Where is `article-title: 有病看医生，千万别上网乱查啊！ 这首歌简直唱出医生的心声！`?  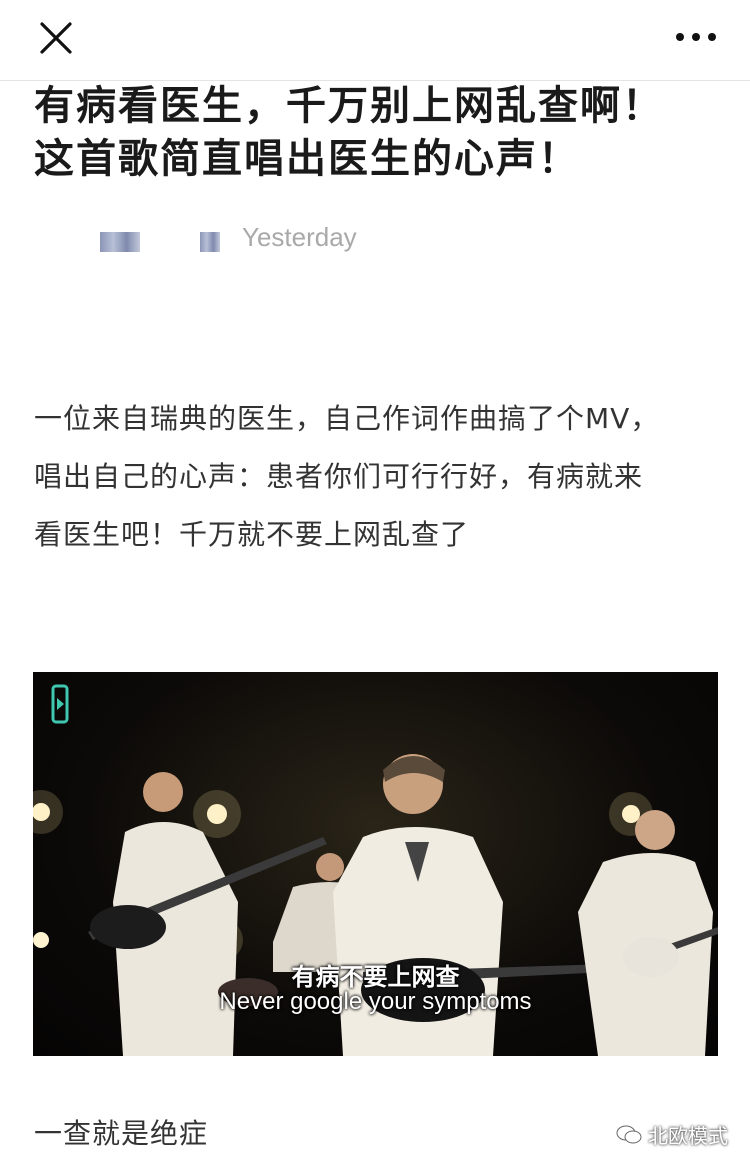
article-title: 有病看医生，千万别上网乱查啊！ 这首歌简直唱出医生的心声！ is located at coordinates (379, 133).